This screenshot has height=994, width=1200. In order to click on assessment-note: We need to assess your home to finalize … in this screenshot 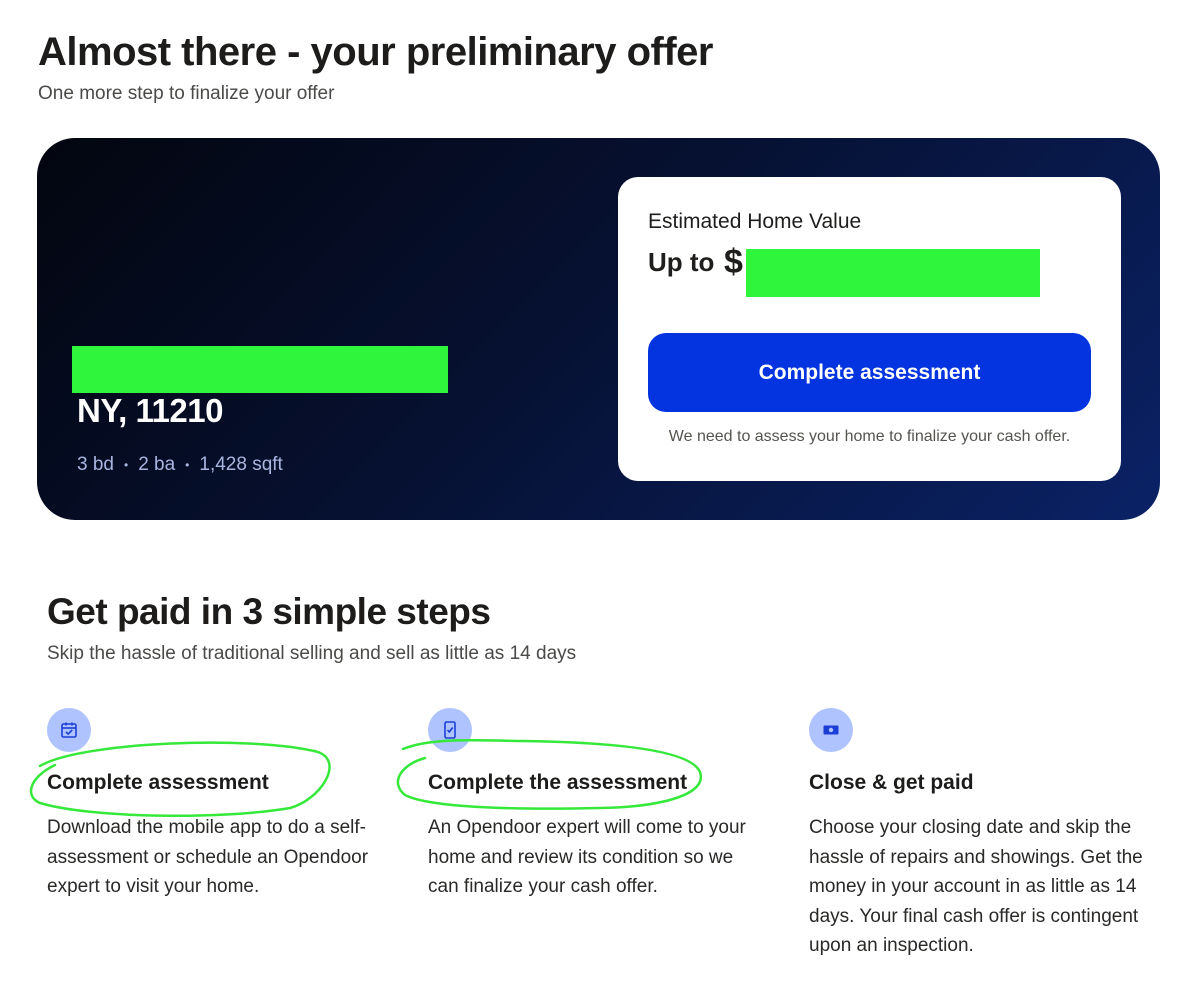, I will do `click(869, 436)`.